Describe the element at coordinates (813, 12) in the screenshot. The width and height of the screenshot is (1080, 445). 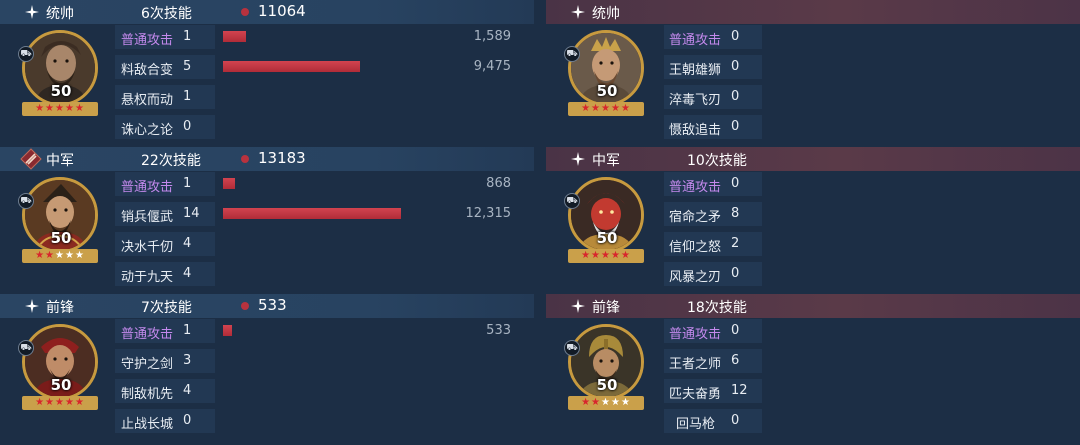
I see `section-header: 统帅` at that location.